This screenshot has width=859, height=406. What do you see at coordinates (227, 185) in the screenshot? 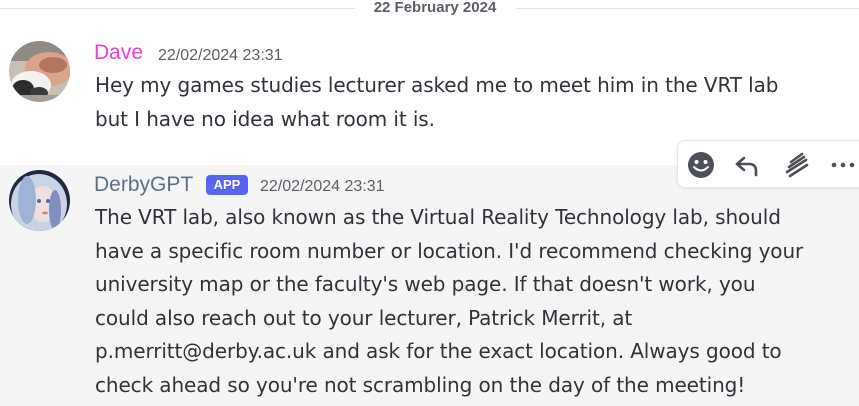
I see `app-badge: APP` at bounding box center [227, 185].